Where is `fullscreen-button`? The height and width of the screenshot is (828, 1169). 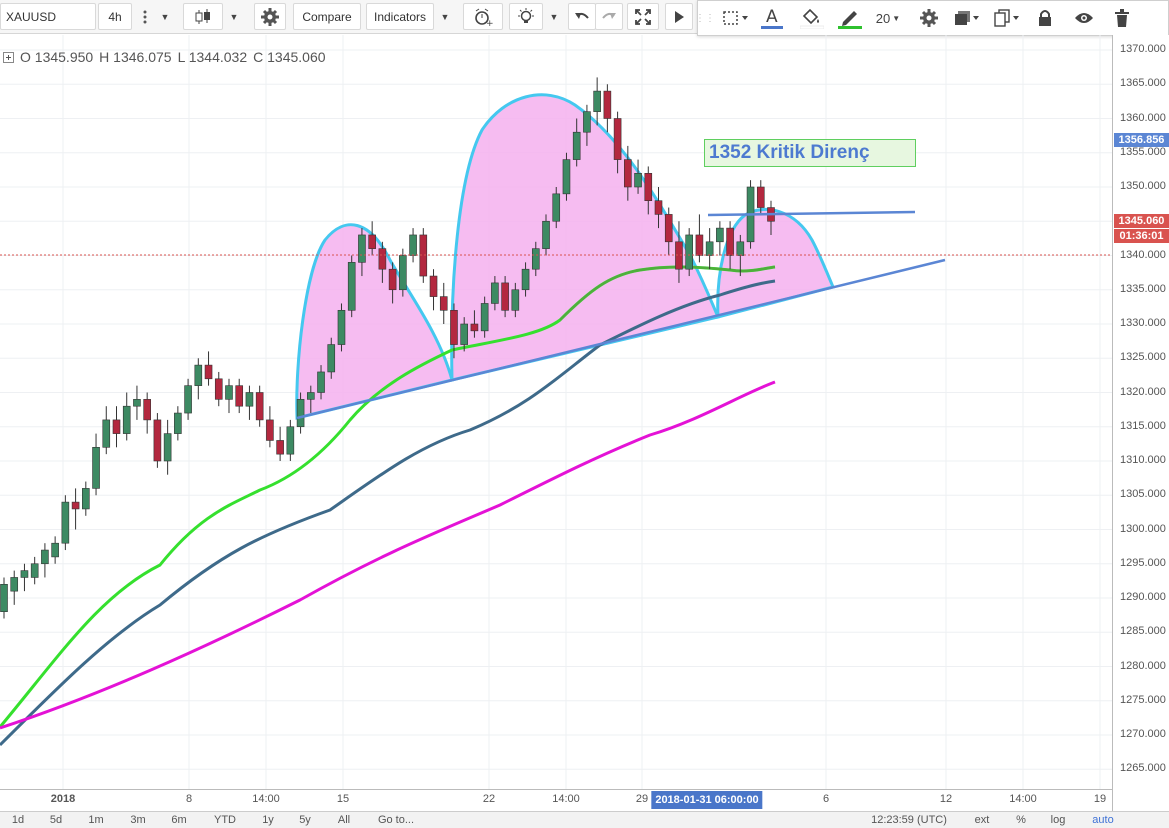
fullscreen-button is located at coordinates (643, 16).